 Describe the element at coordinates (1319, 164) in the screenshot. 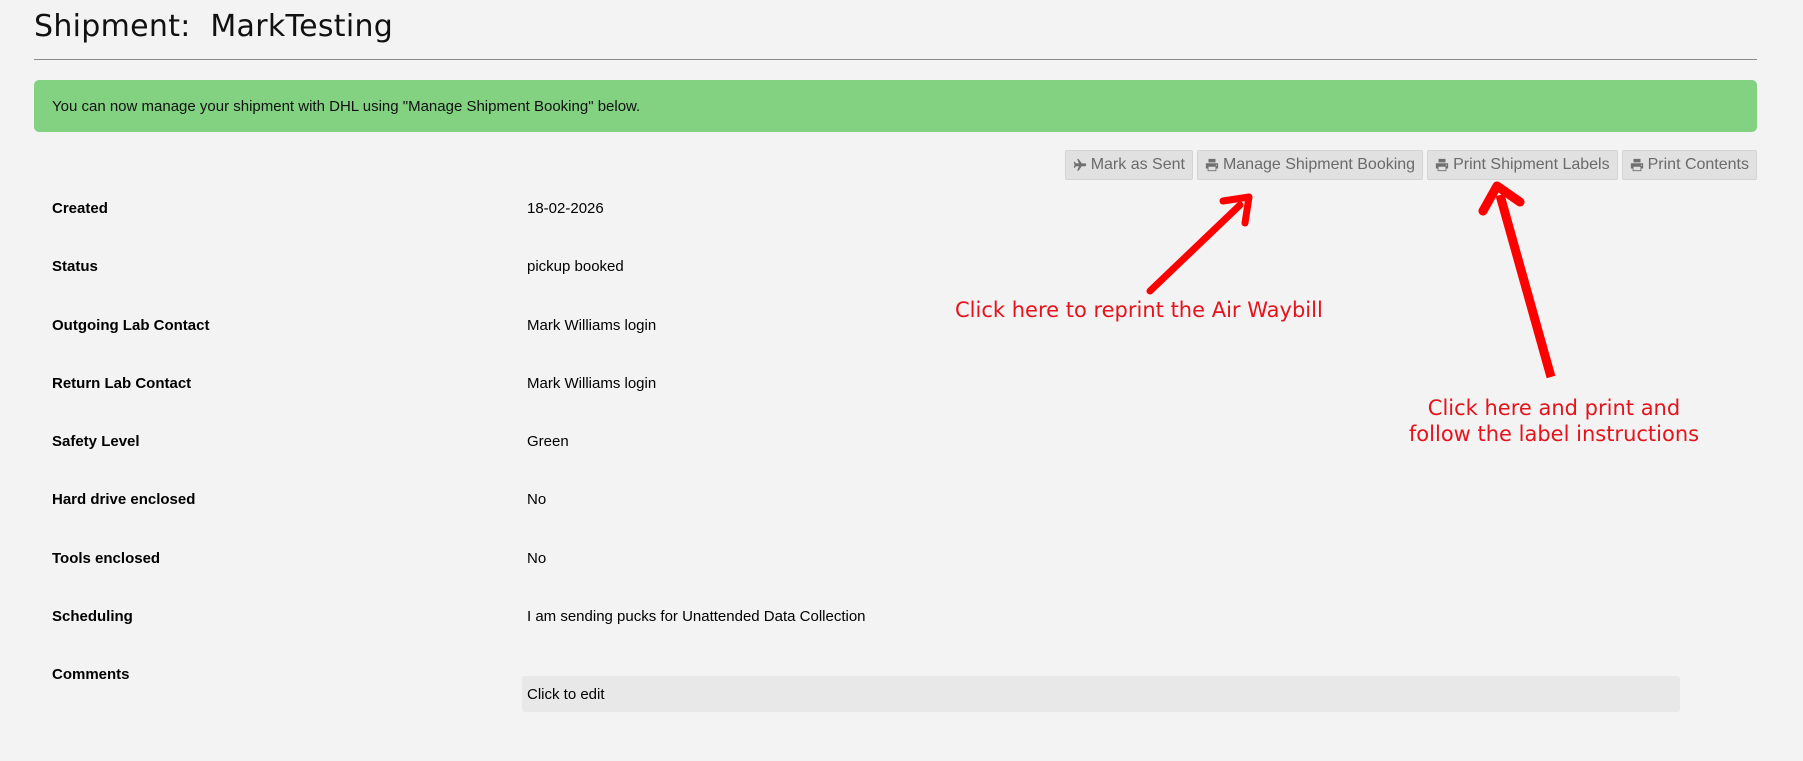

I see `manage-shipment-booking-label: Manage Shipment Booking` at that location.